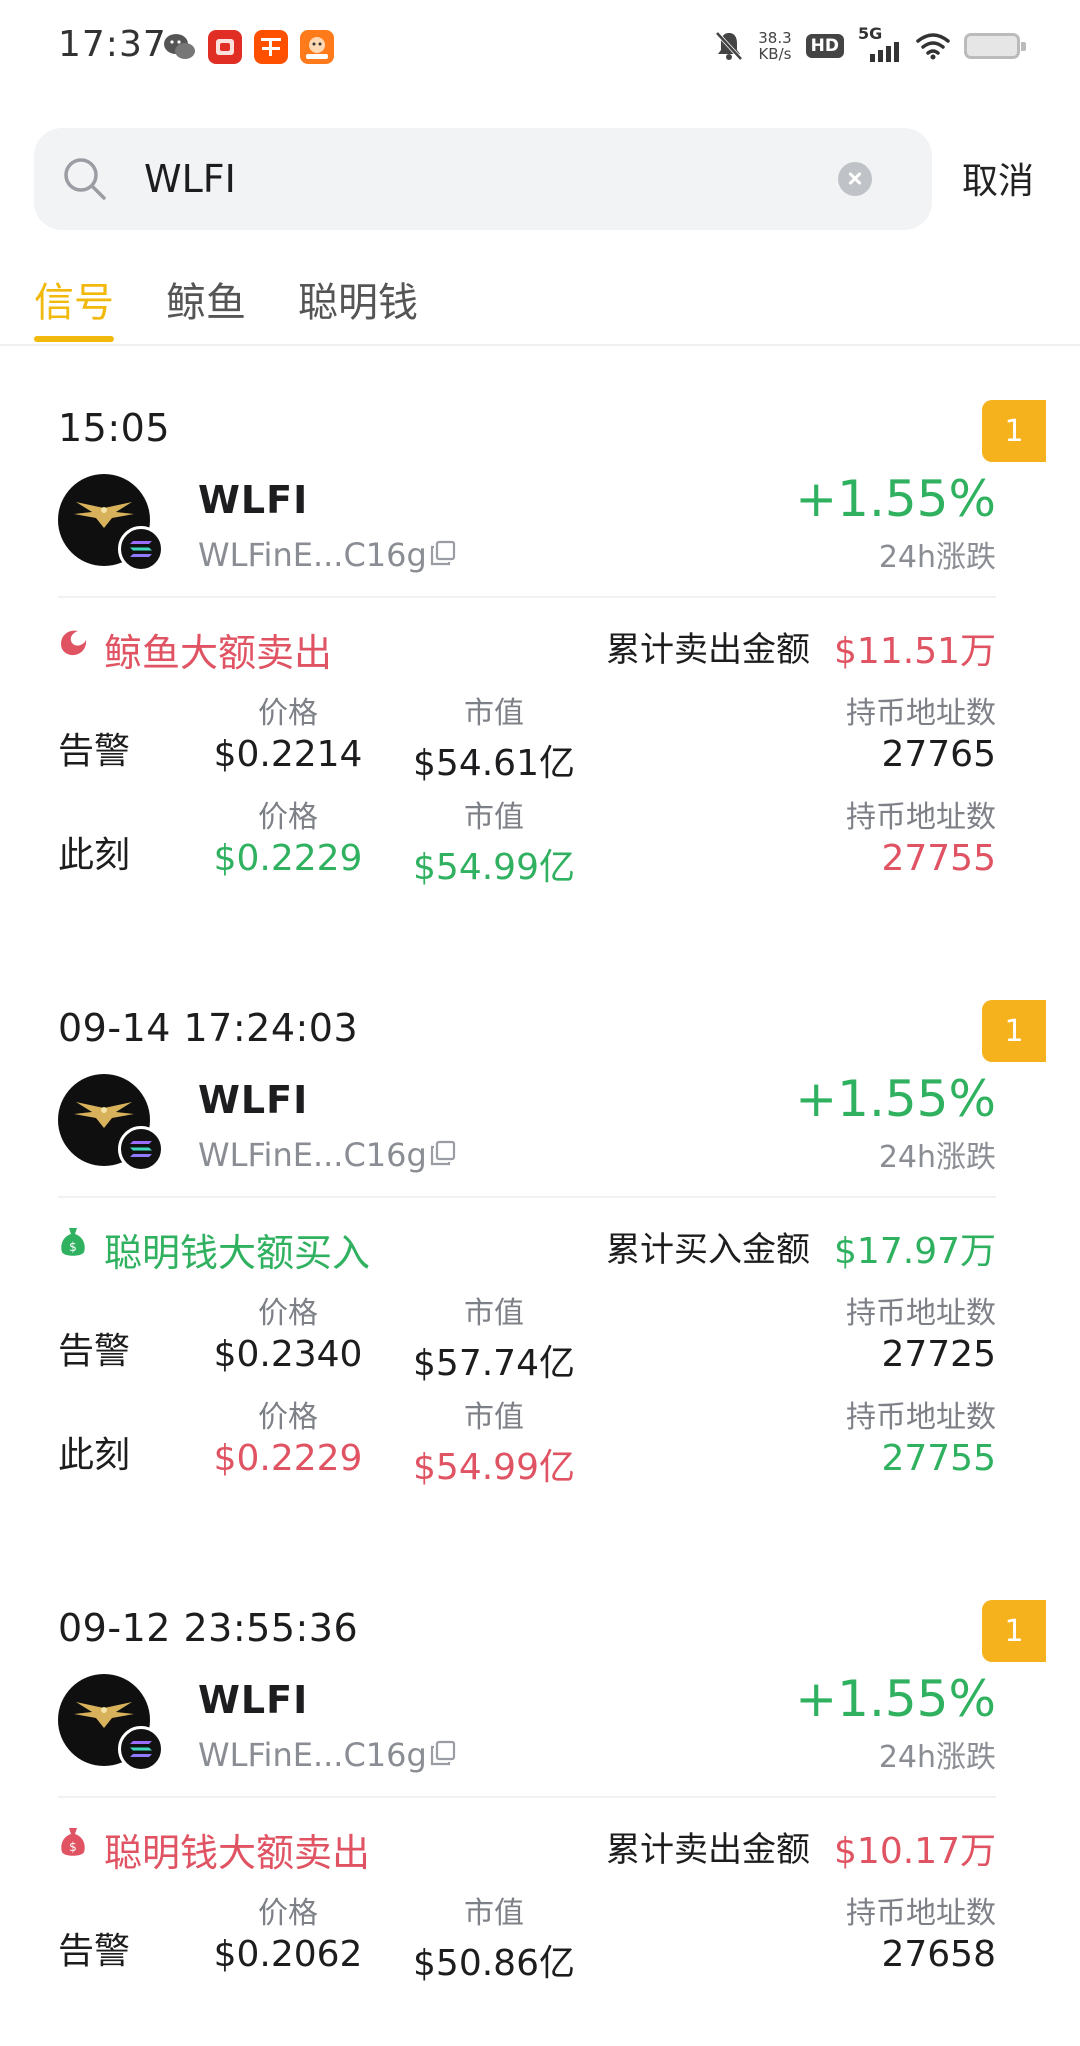 This screenshot has height=2046, width=1080. What do you see at coordinates (855, 179) in the screenshot?
I see `clear-icon` at bounding box center [855, 179].